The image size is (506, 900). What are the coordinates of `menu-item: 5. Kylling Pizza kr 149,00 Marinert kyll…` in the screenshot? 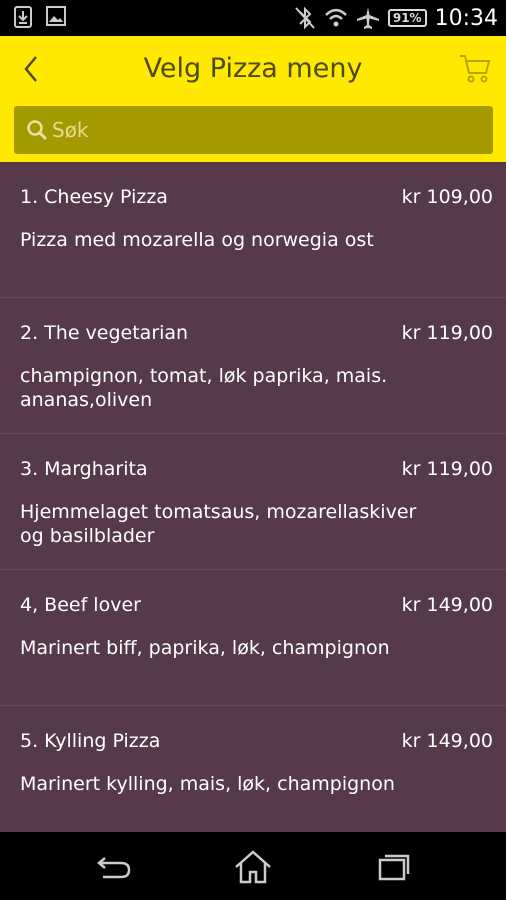 It's located at (253, 769).